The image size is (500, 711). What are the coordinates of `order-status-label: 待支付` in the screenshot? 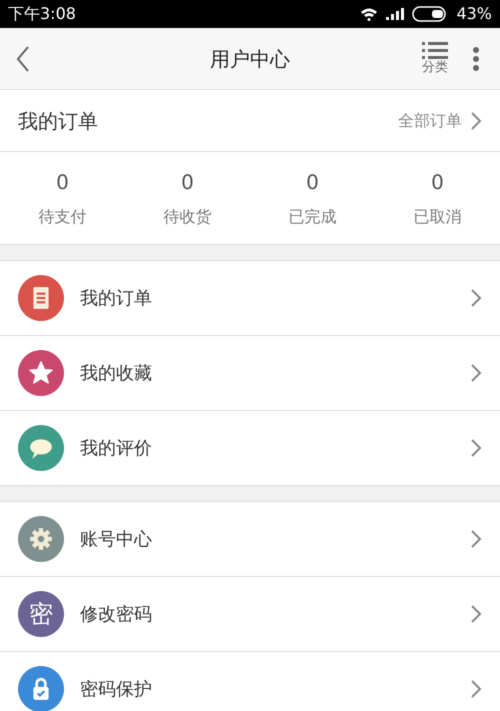 It's located at (62, 217).